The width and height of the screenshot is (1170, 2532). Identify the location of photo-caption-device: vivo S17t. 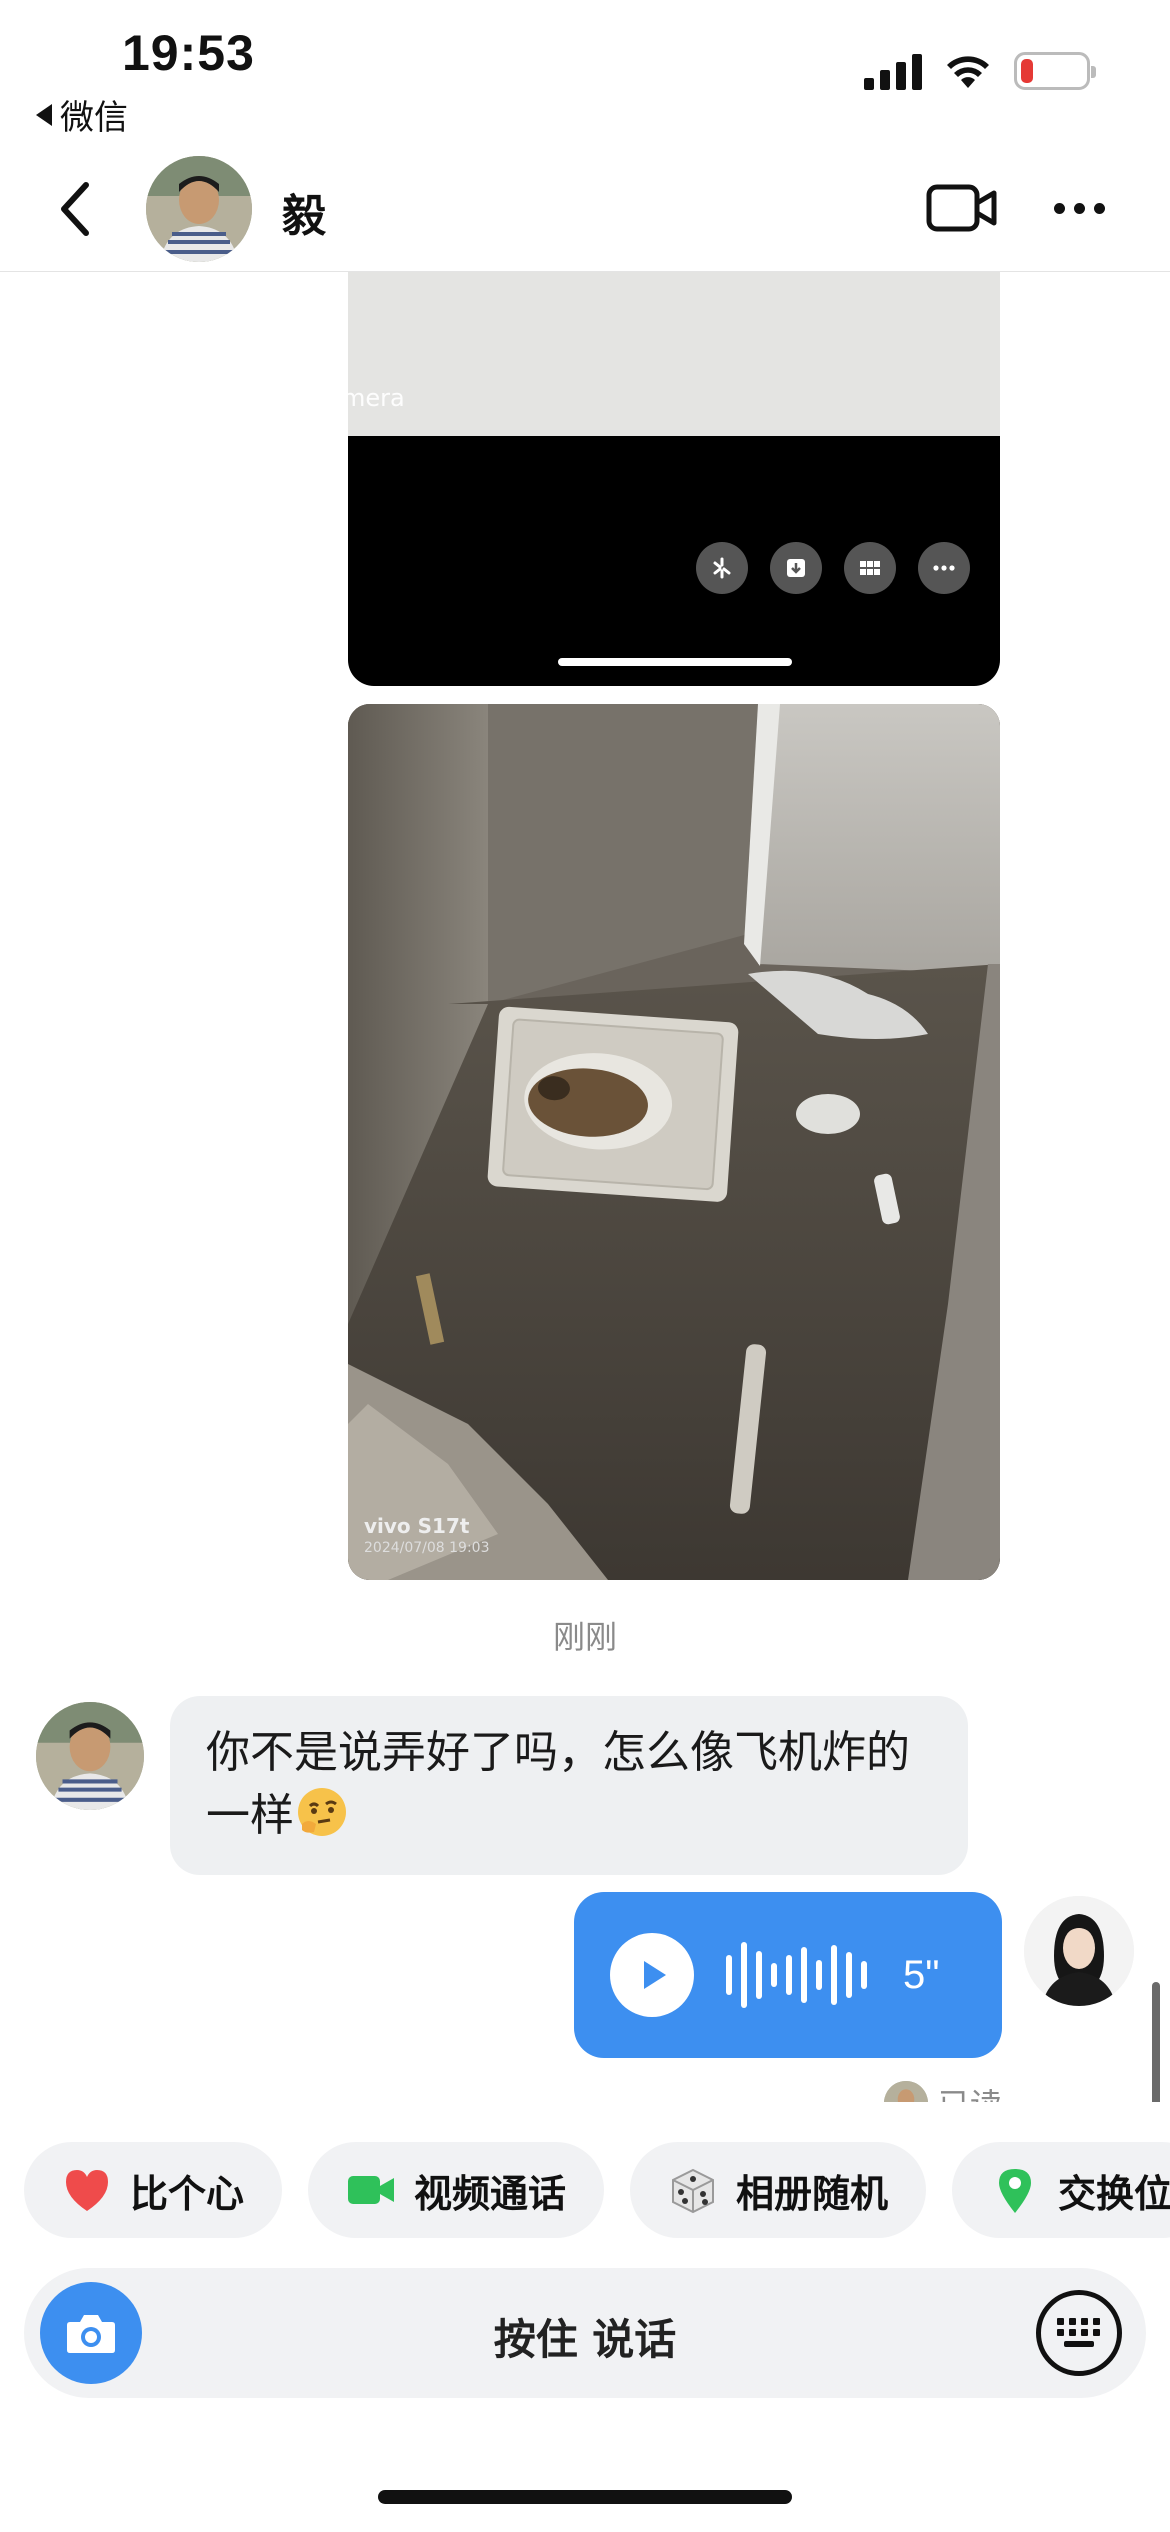
(417, 1526).